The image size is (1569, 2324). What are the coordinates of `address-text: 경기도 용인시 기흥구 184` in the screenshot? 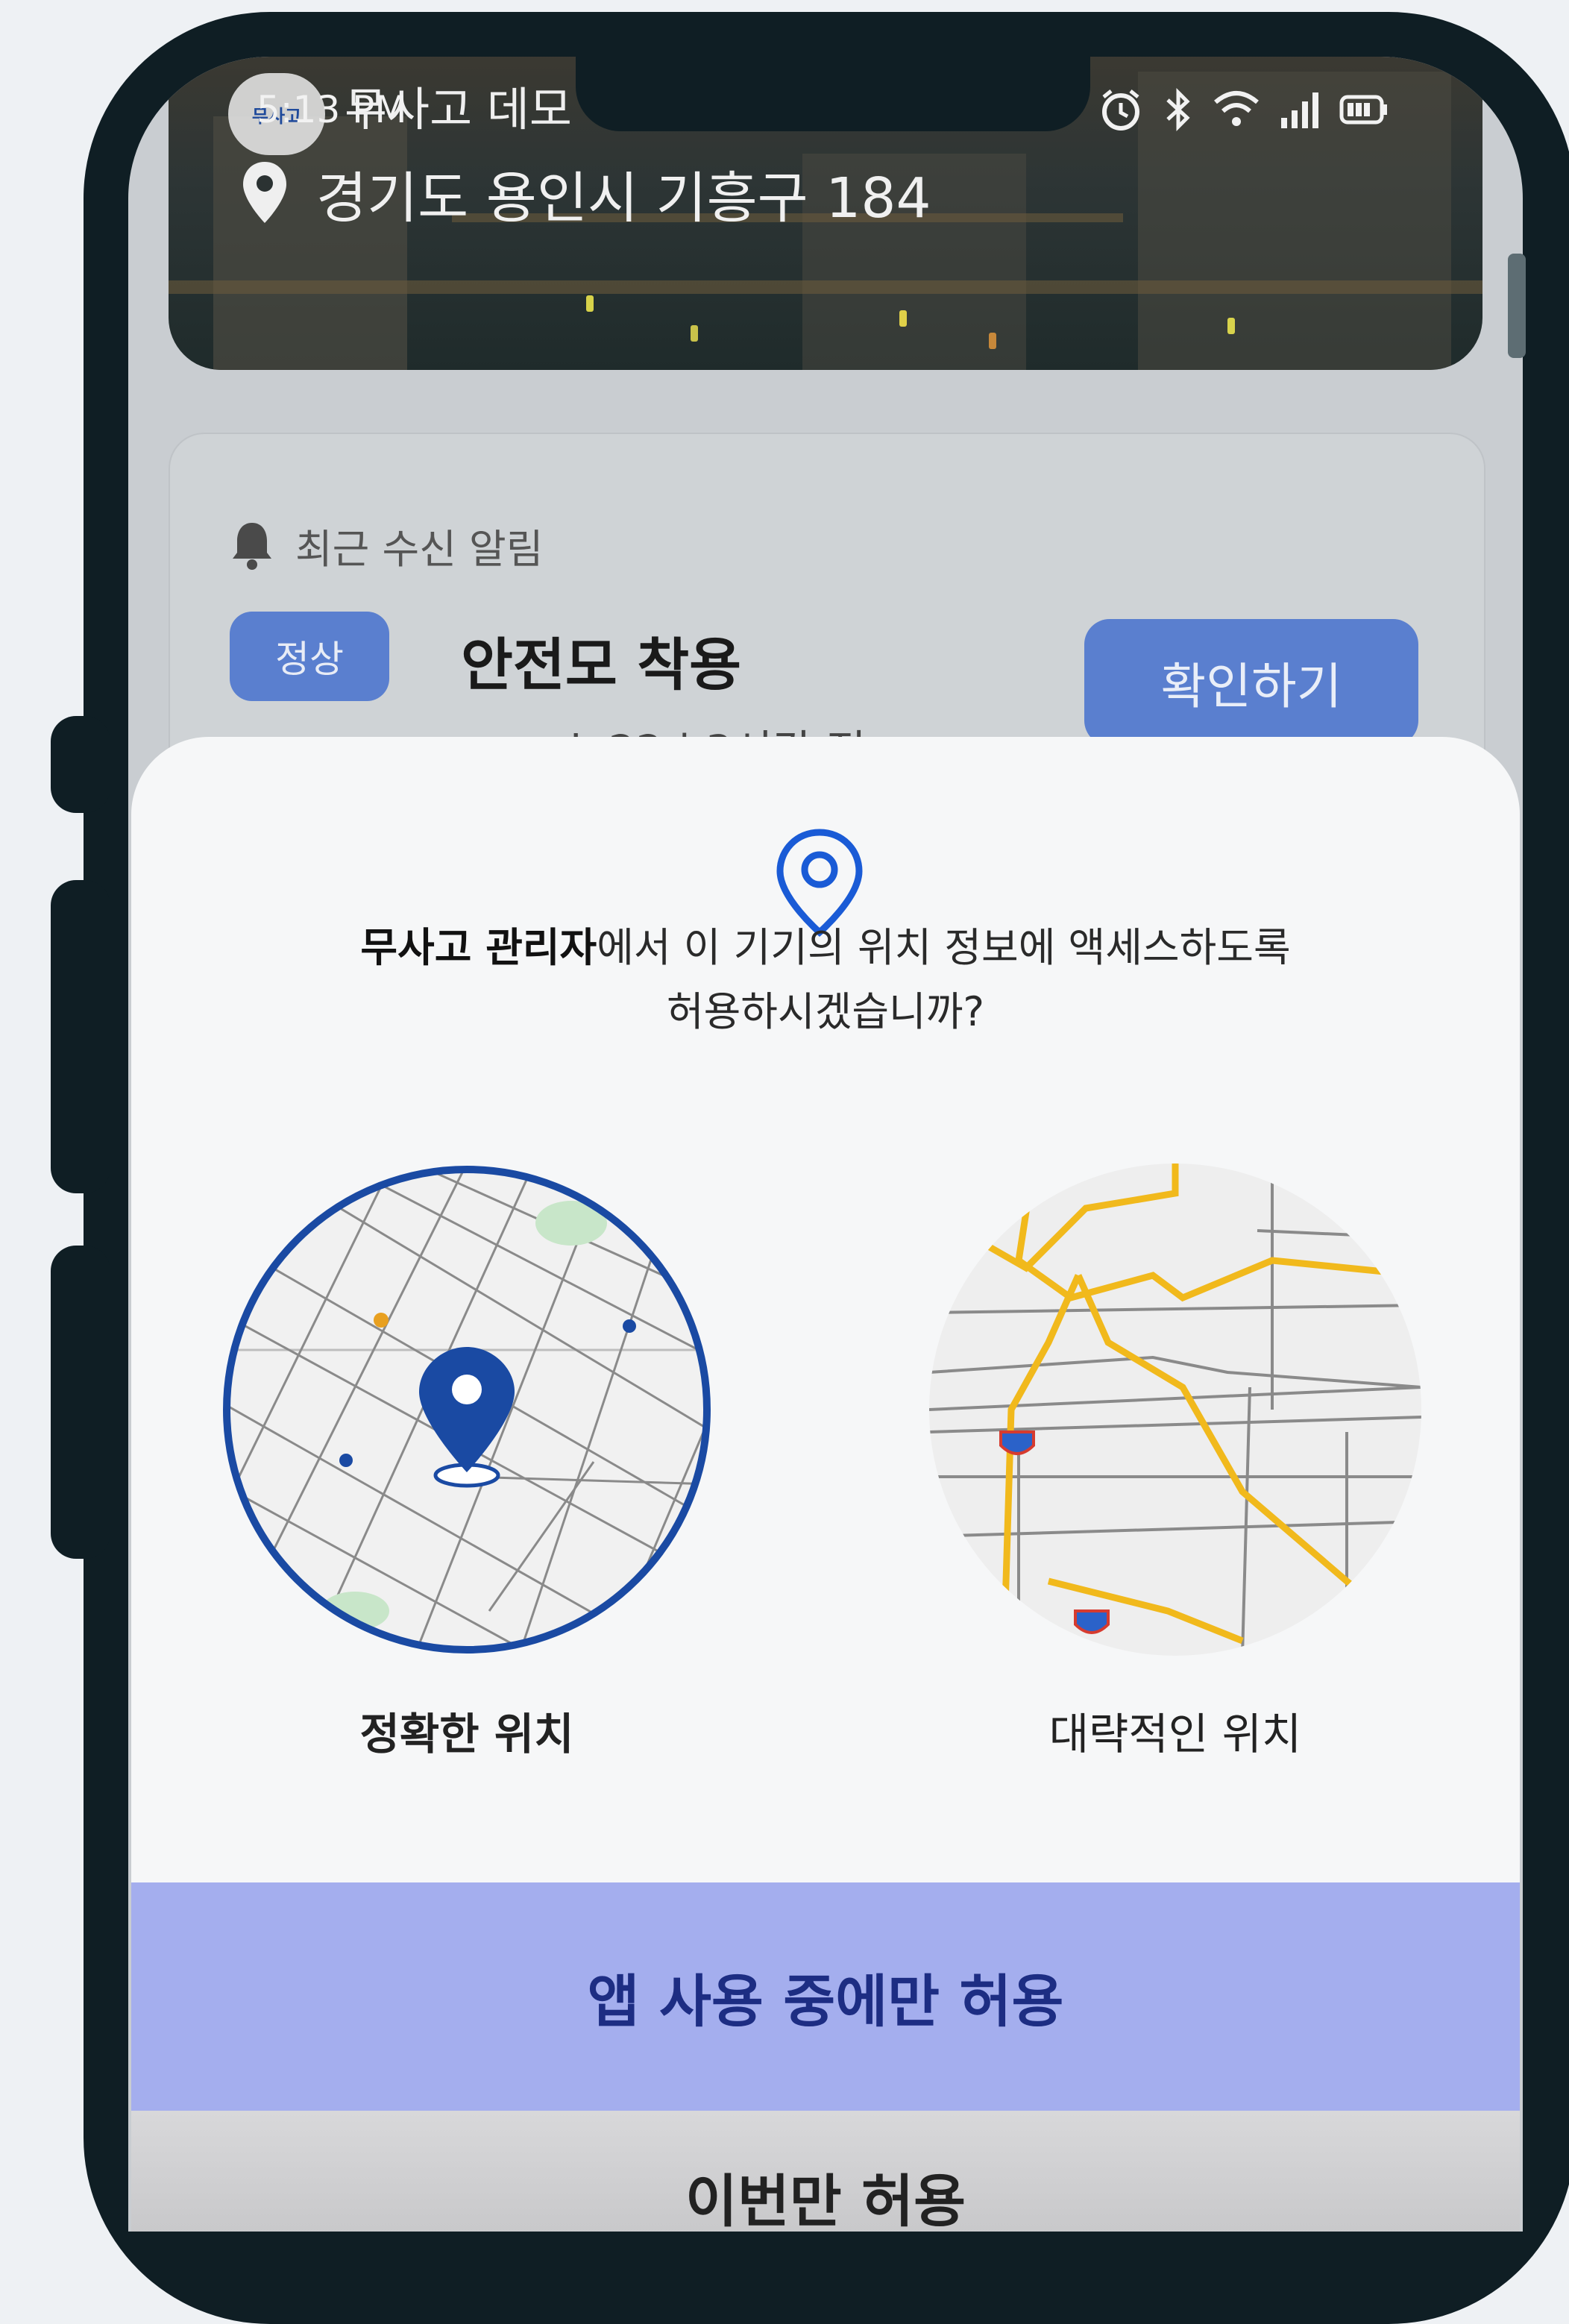 It's located at (623, 198).